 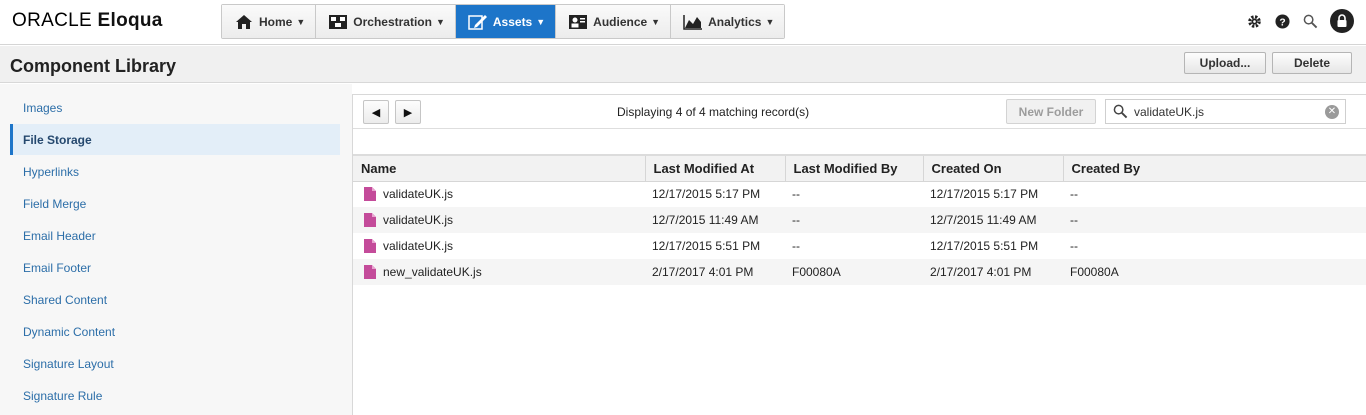 I want to click on oracle-eloqua-logo: ORACLE Eloqua, so click(x=87, y=21).